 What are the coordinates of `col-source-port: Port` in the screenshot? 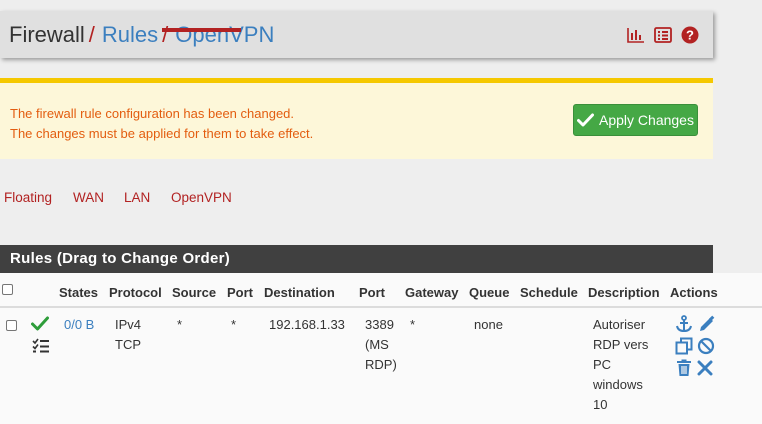 It's located at (240, 292).